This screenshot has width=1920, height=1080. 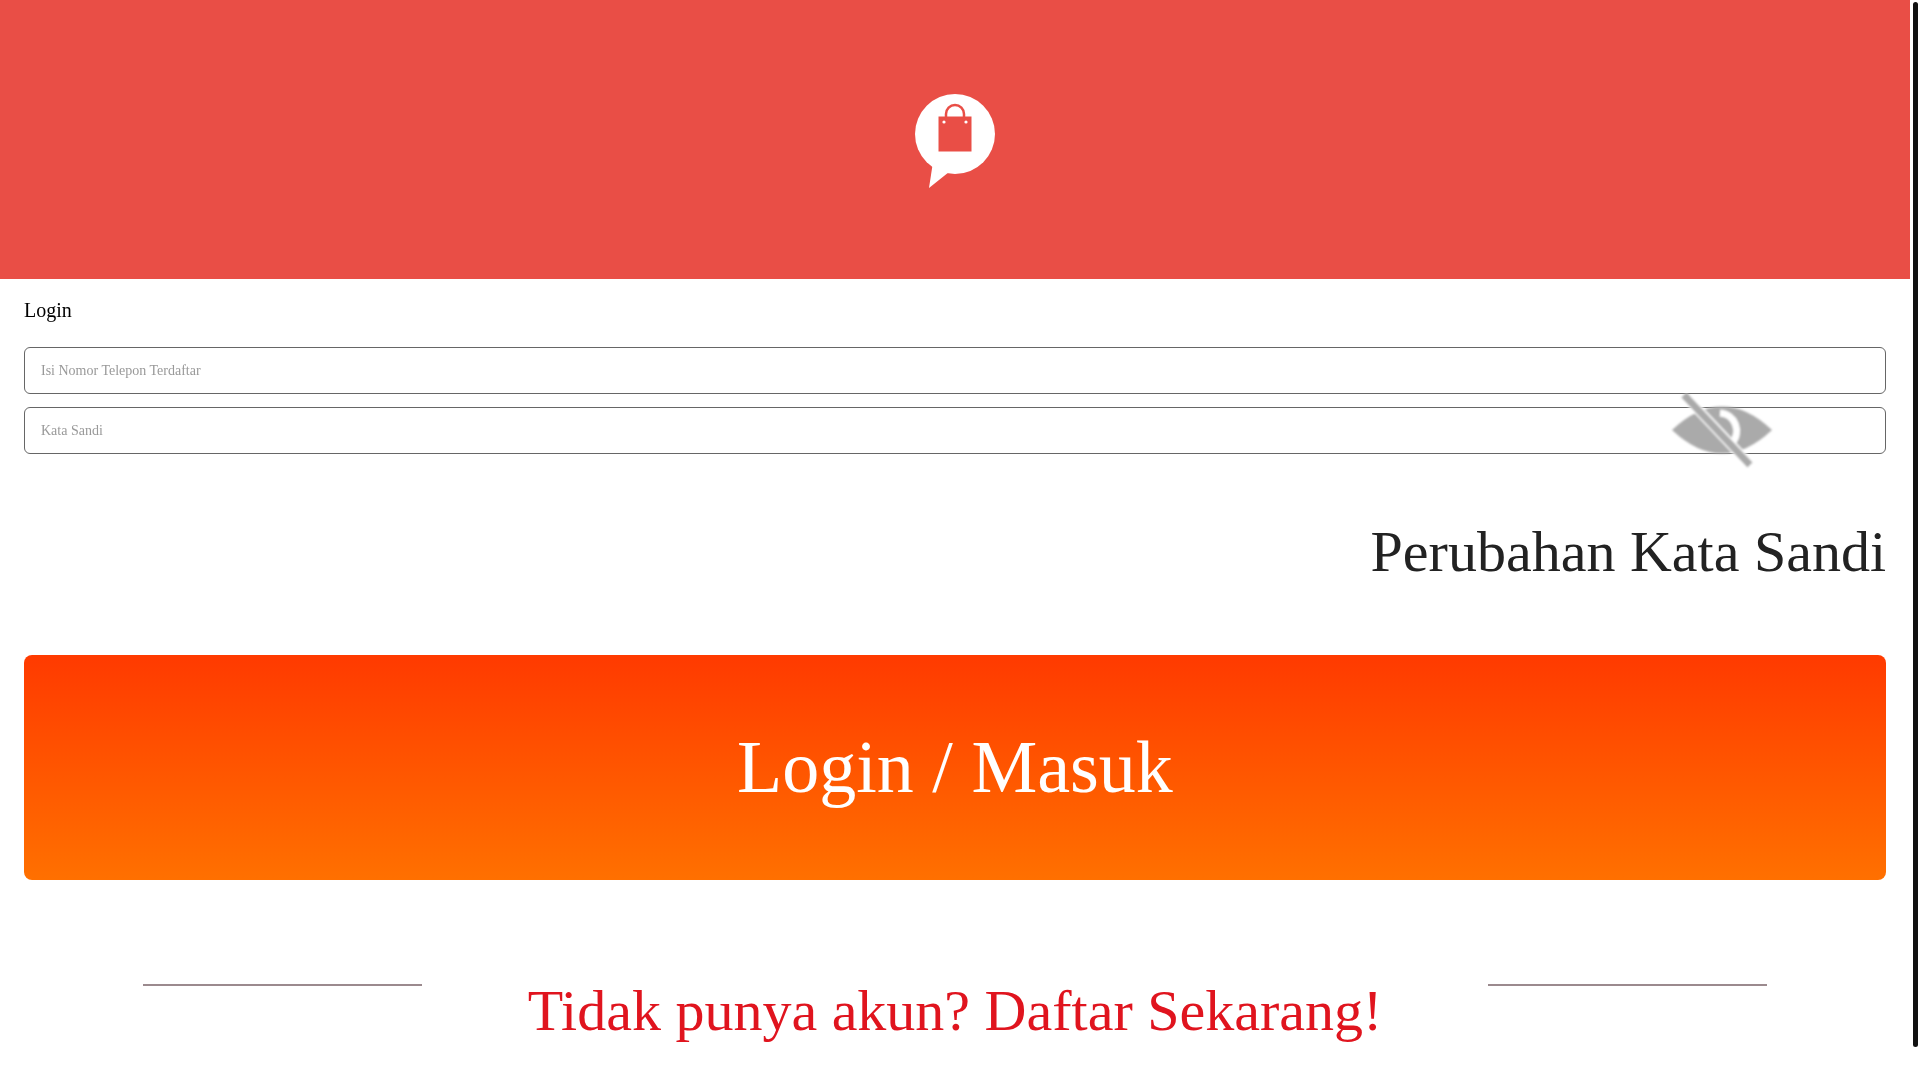 I want to click on phone-field: Isi Nomor Telepon Terdaftar, so click(x=955, y=370).